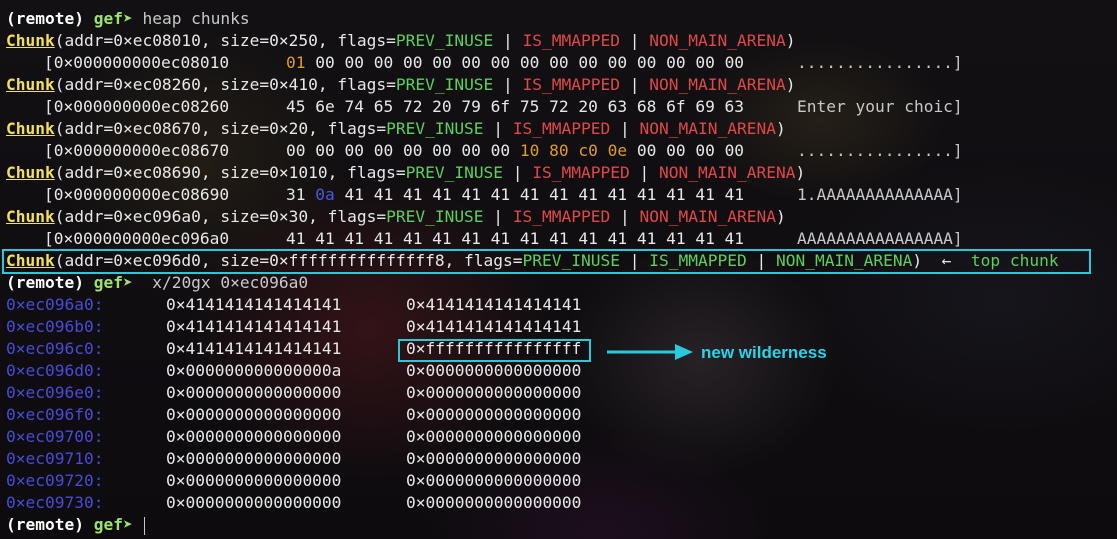  What do you see at coordinates (220, 128) in the screenshot?
I see `chunk-addr-text: (addr=0×ec08670, size=0×20, flags=` at bounding box center [220, 128].